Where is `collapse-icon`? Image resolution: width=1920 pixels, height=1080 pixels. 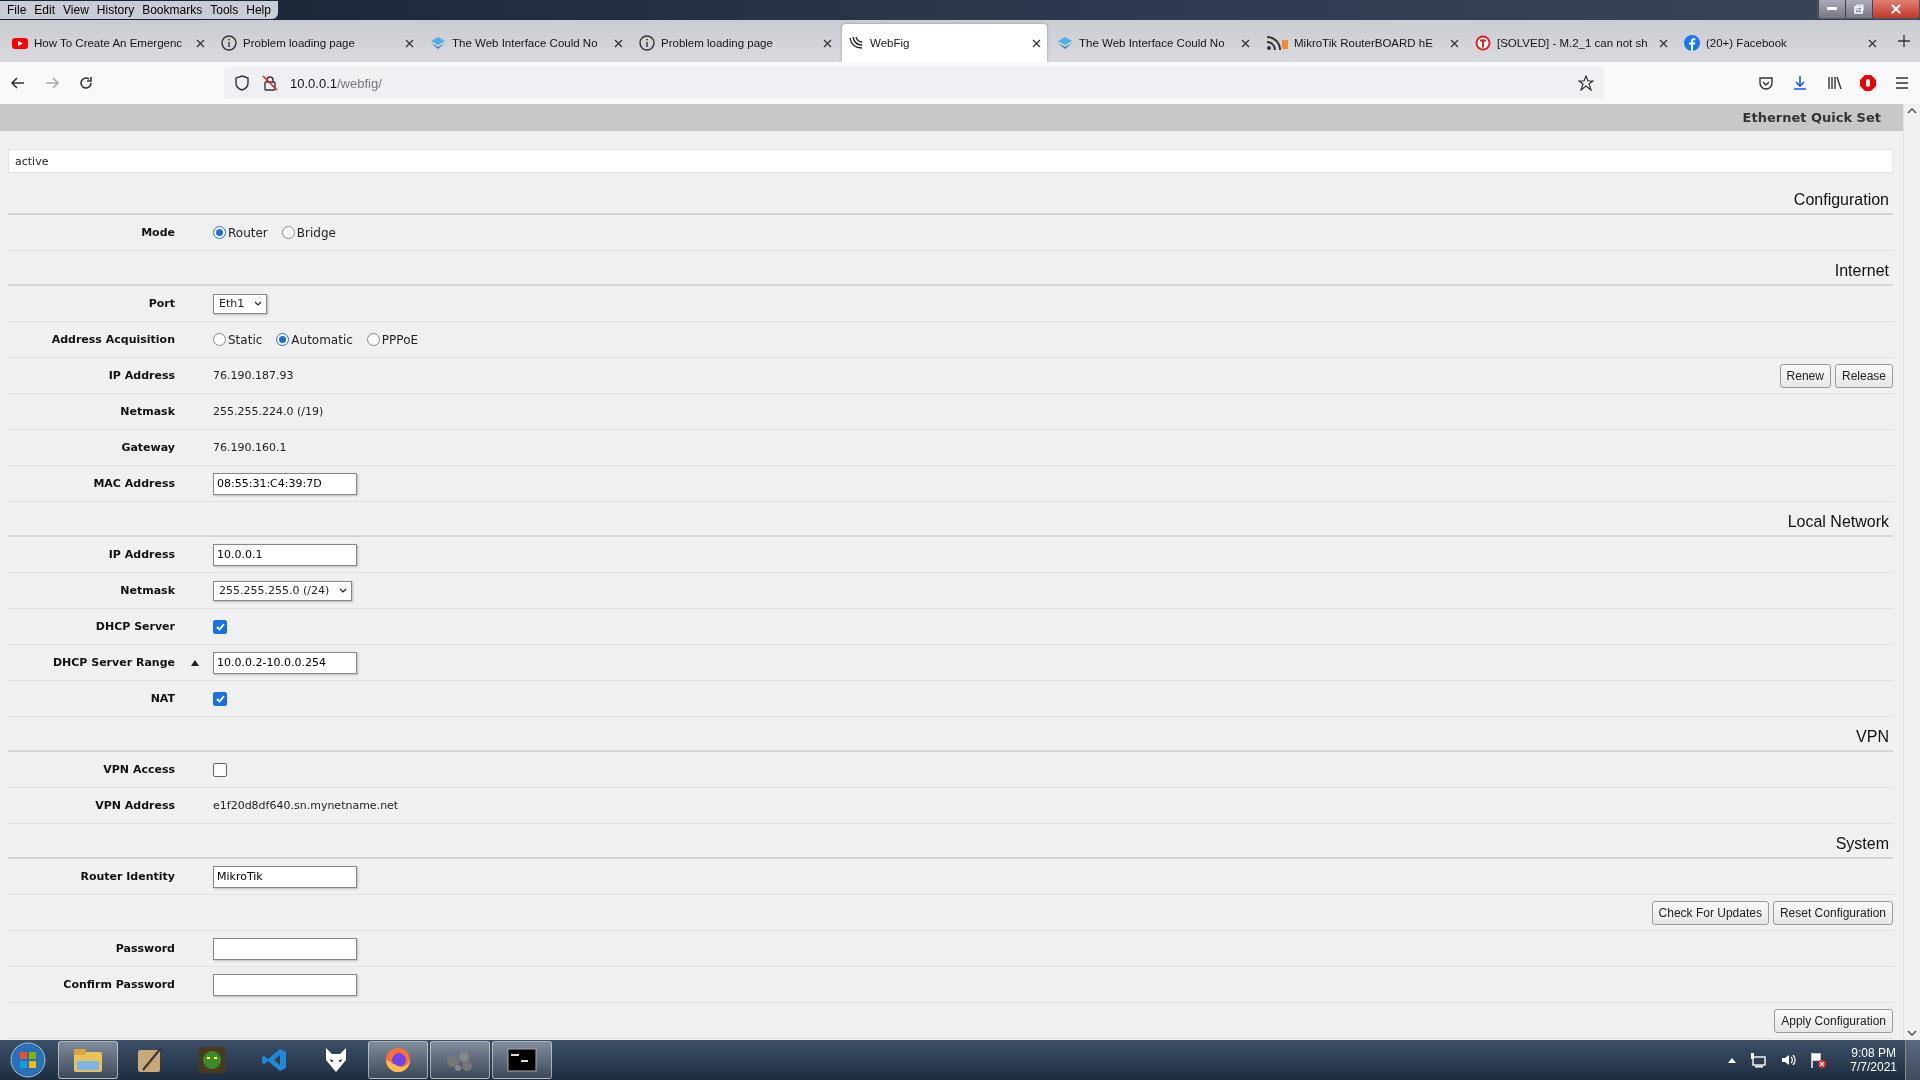 collapse-icon is located at coordinates (195, 662).